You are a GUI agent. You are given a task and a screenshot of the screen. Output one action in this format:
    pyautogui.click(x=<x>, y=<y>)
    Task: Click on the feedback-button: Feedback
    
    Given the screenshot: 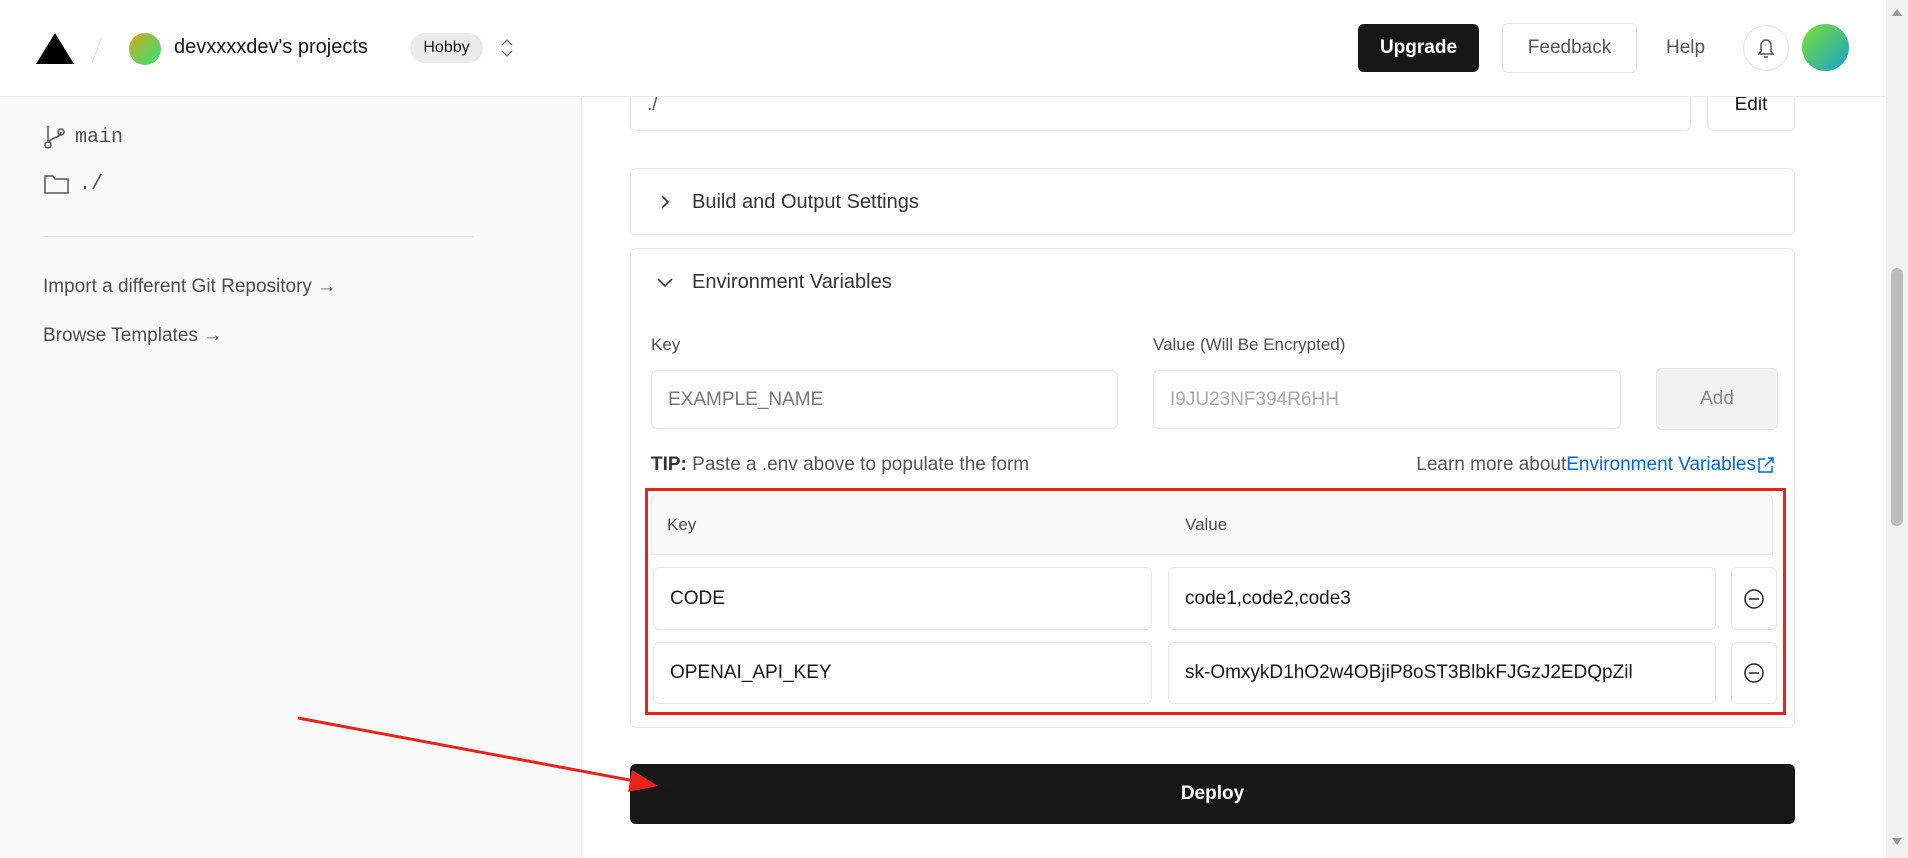 What is the action you would take?
    pyautogui.click(x=1569, y=48)
    